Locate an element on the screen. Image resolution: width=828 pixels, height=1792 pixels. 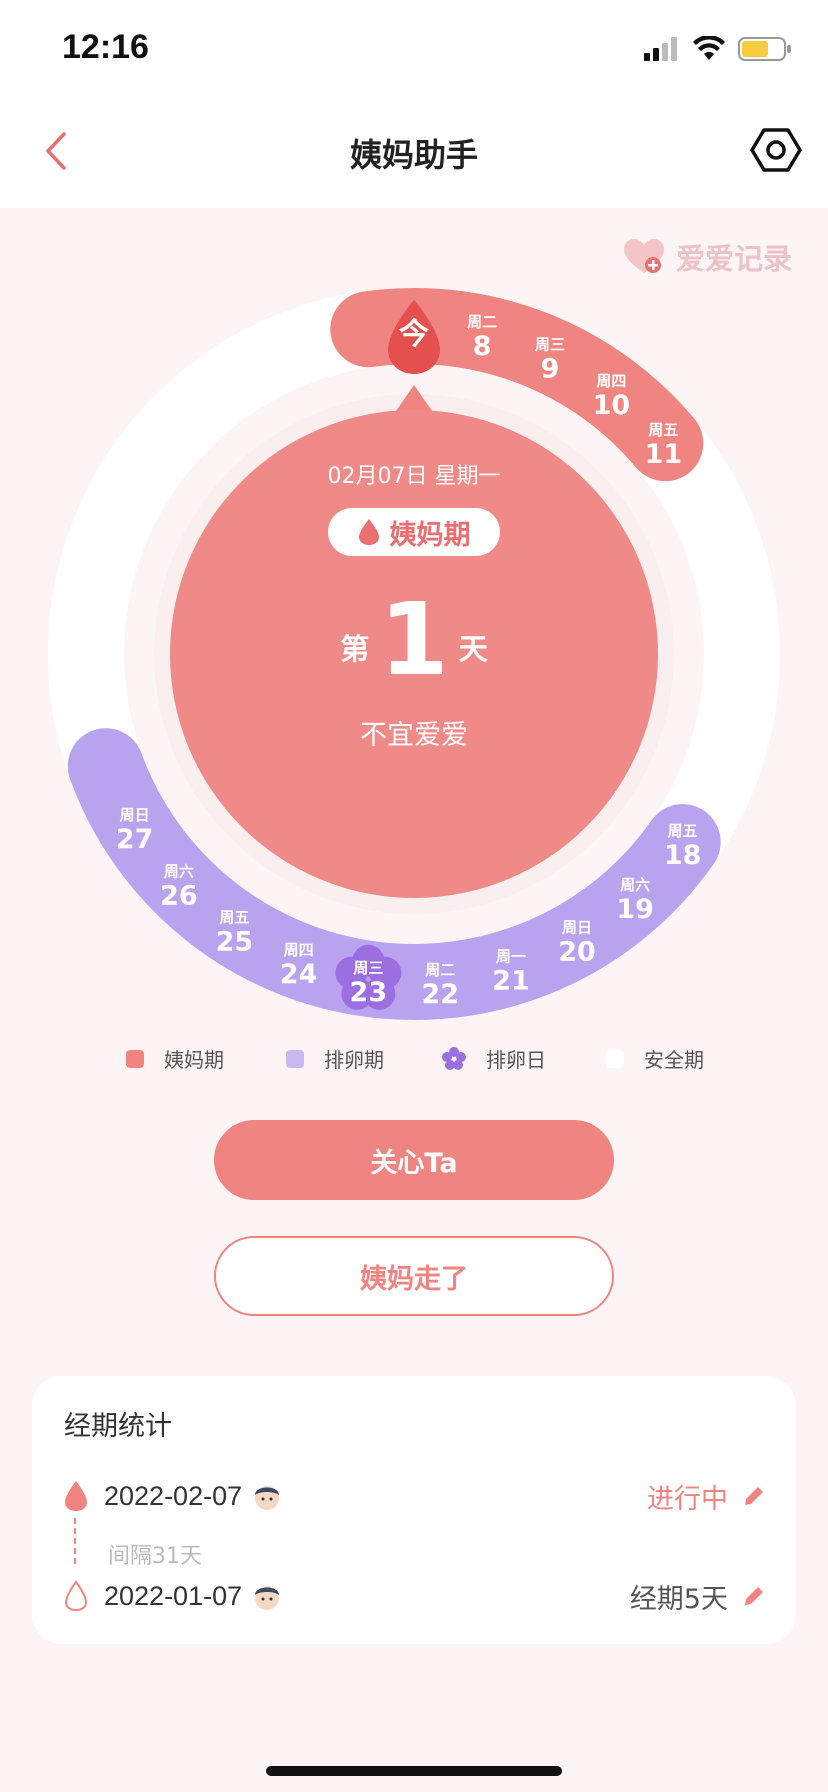
record-status: 经期5天 is located at coordinates (698, 1596).